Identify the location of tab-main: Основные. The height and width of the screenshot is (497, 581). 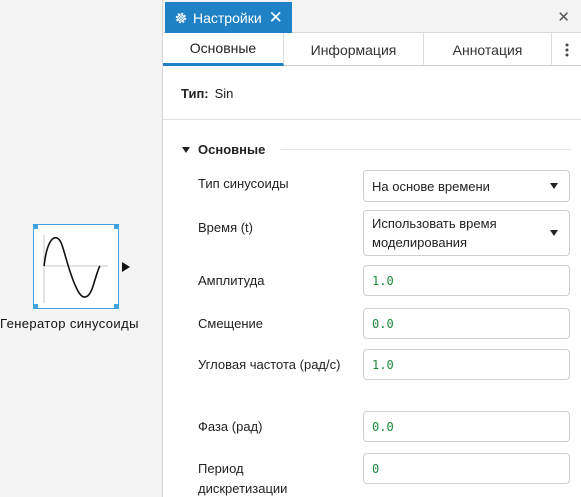
(223, 49).